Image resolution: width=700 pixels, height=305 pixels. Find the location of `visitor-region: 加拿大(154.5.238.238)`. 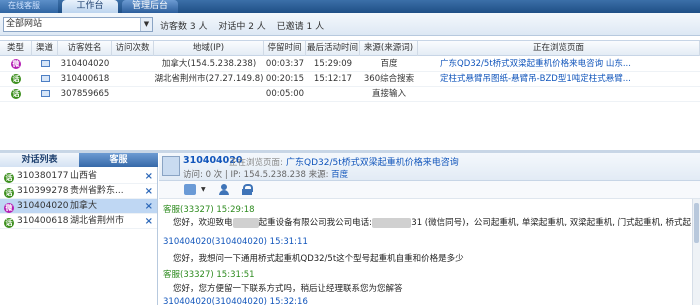

visitor-region: 加拿大(154.5.238.238) is located at coordinates (209, 64).